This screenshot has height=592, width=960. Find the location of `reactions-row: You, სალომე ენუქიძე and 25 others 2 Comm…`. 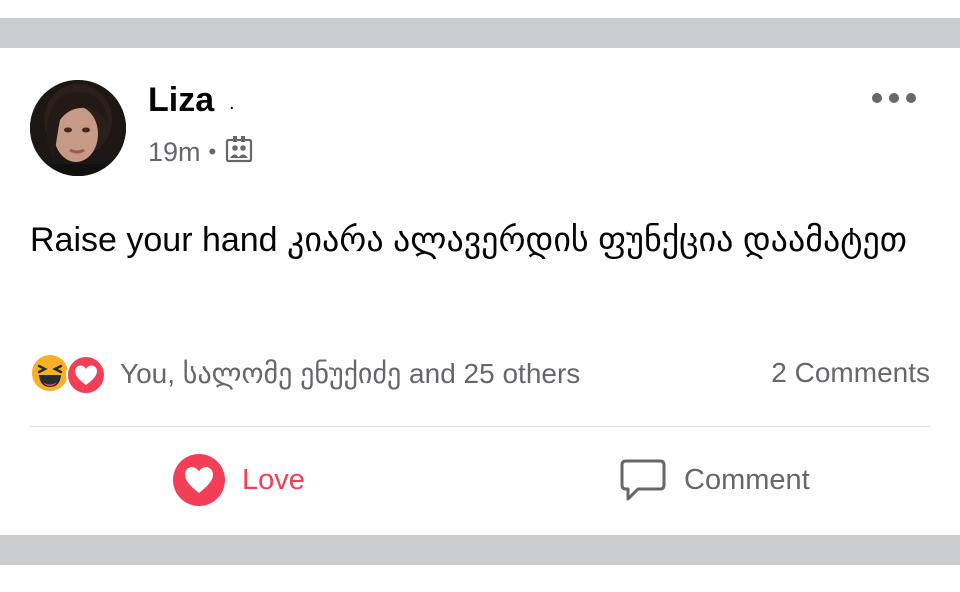

reactions-row: You, სალომე ენუქიძე and 25 others 2 Comm… is located at coordinates (480, 373).